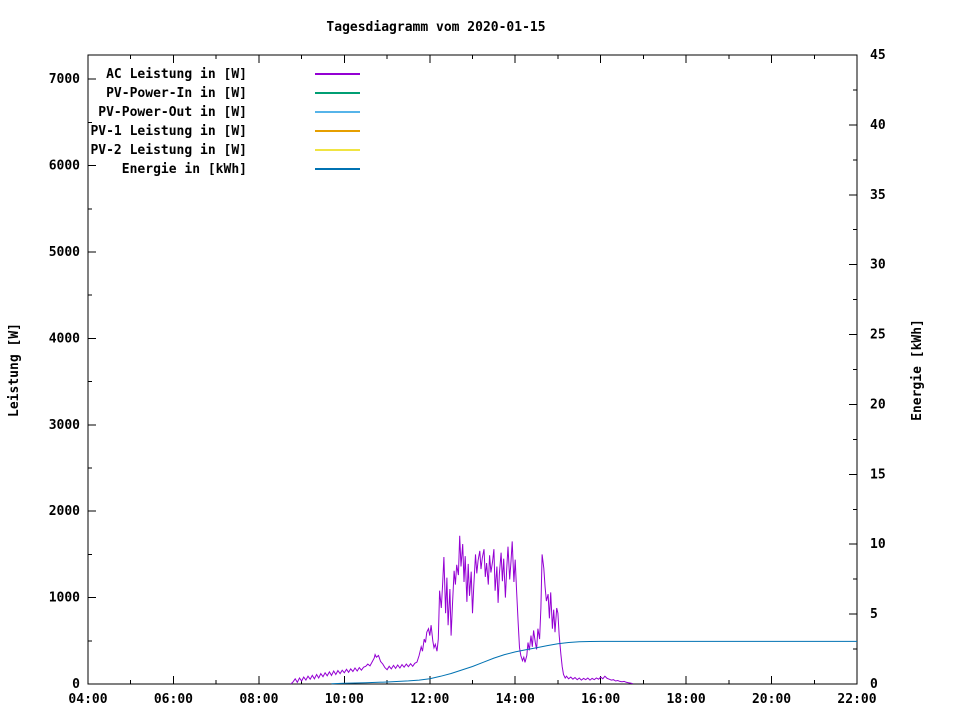  What do you see at coordinates (874, 614) in the screenshot?
I see `y-right-tick-label: 5` at bounding box center [874, 614].